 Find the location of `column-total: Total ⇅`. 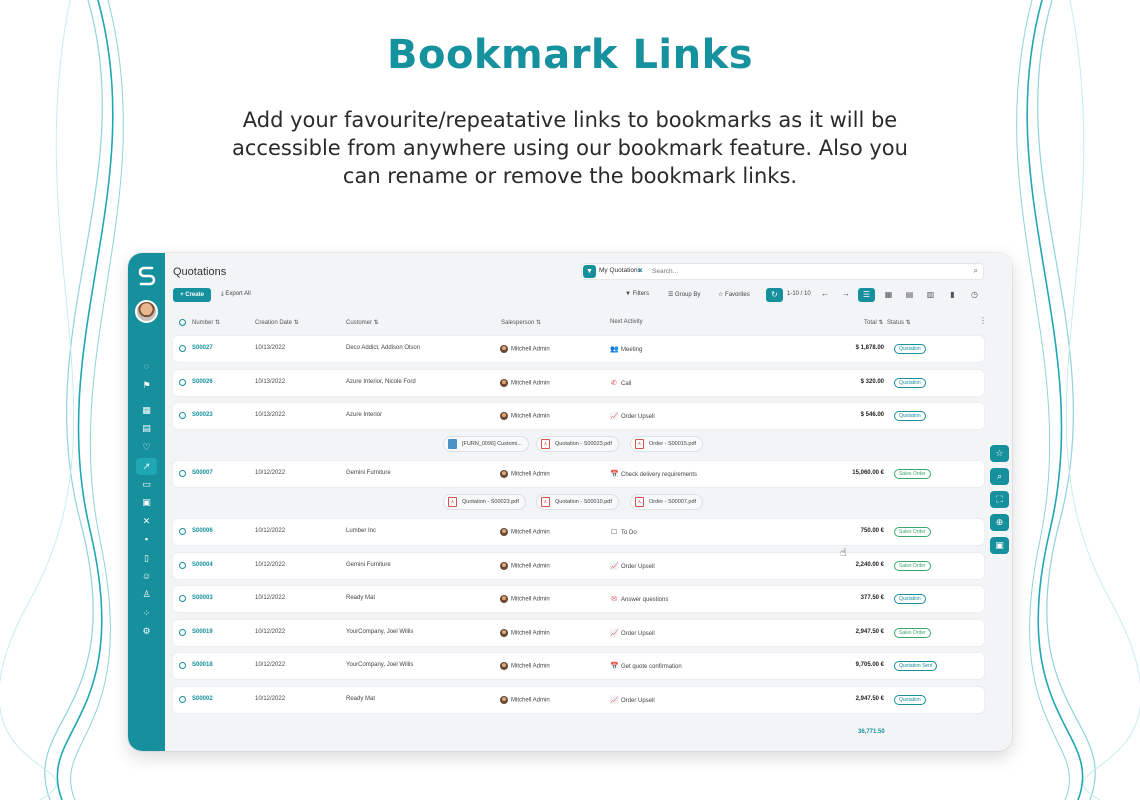

column-total: Total ⇅ is located at coordinates (873, 322).